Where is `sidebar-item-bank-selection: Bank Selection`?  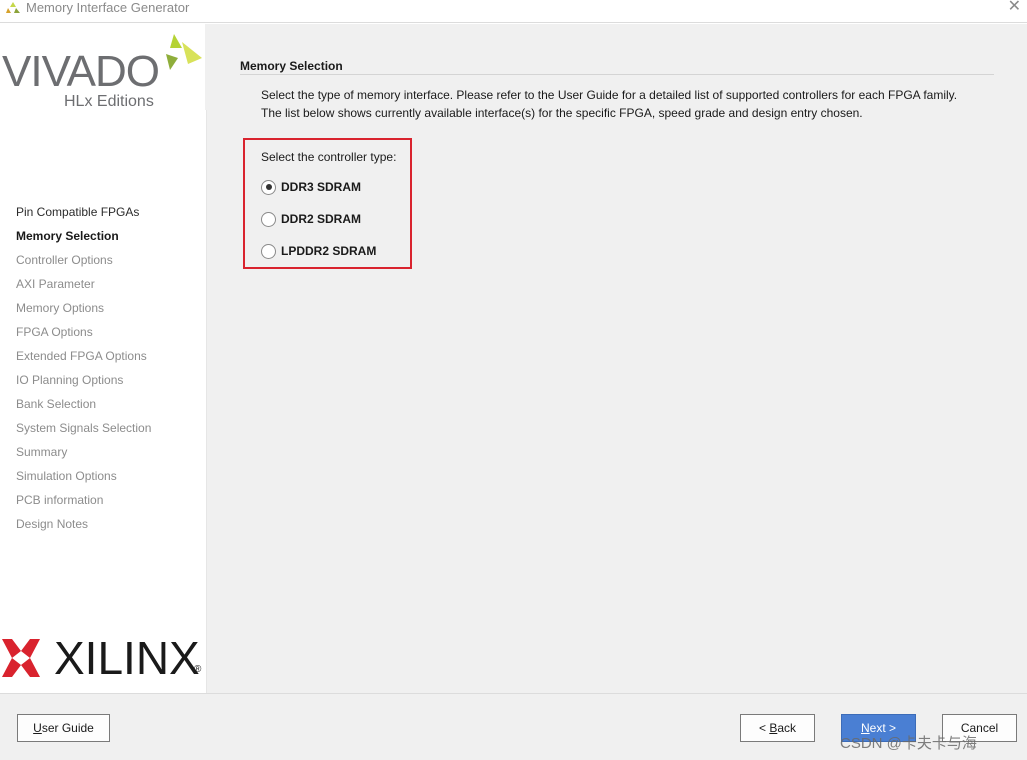
sidebar-item-bank-selection: Bank Selection is located at coordinates (83, 408).